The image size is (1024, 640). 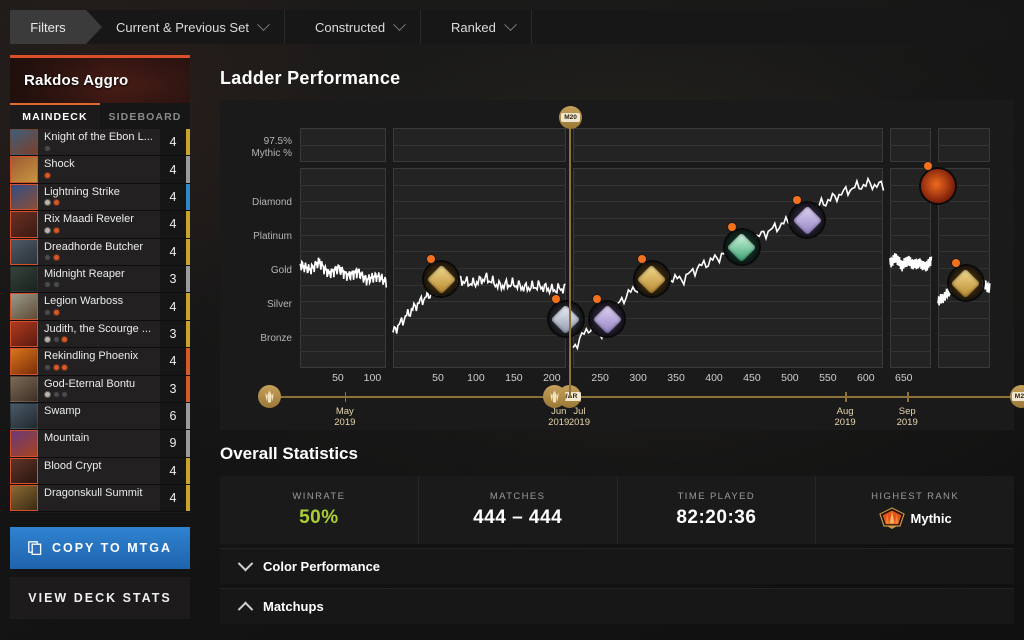 I want to click on deck-name: Rakdos Aggro, so click(x=76, y=80).